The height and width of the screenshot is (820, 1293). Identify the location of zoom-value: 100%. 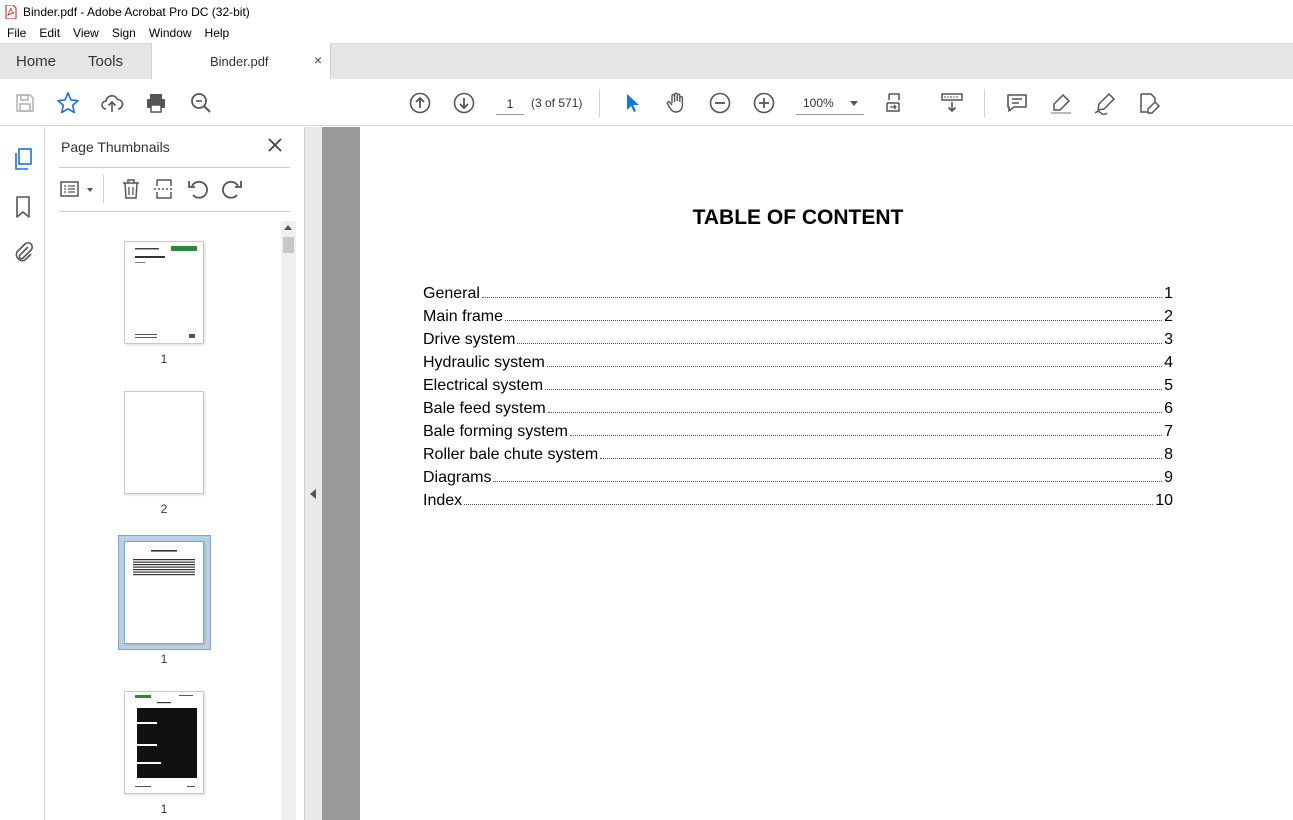
(818, 103).